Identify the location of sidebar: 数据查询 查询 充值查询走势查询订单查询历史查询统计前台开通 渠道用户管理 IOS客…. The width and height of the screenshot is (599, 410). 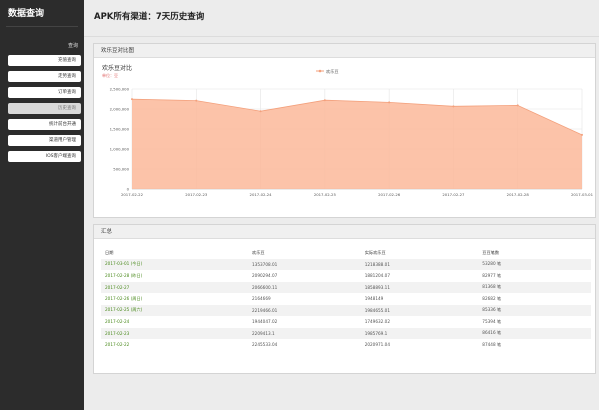
(42, 205).